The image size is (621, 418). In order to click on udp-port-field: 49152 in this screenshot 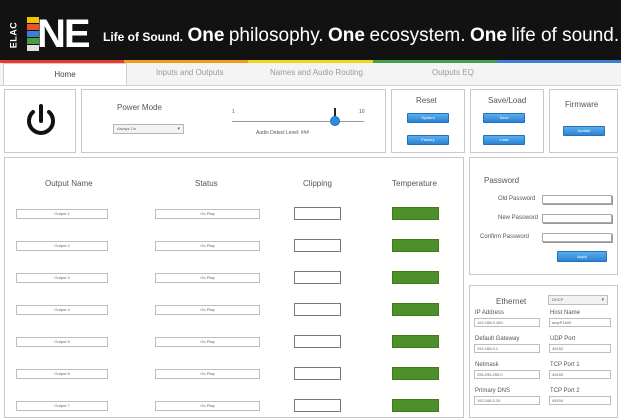, I will do `click(580, 348)`.